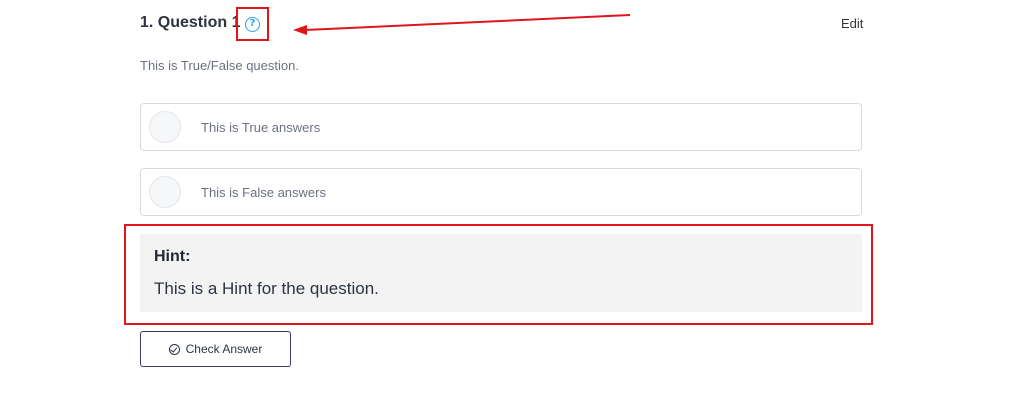  What do you see at coordinates (224, 349) in the screenshot?
I see `check-answer-label: Check Answer` at bounding box center [224, 349].